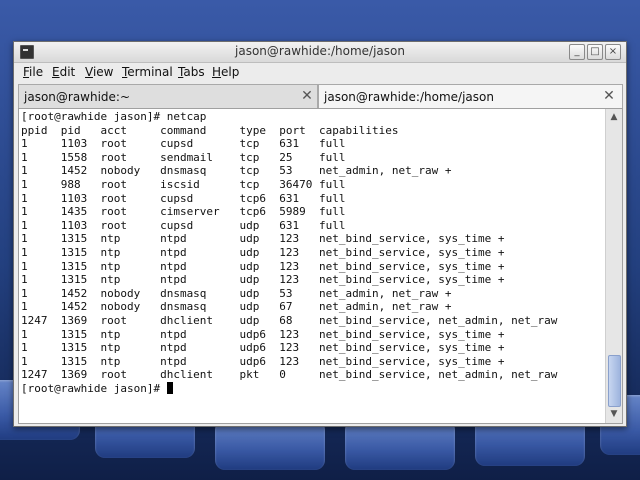  Describe the element at coordinates (614, 117) in the screenshot. I see `scroll-up-icon: ▲` at that location.